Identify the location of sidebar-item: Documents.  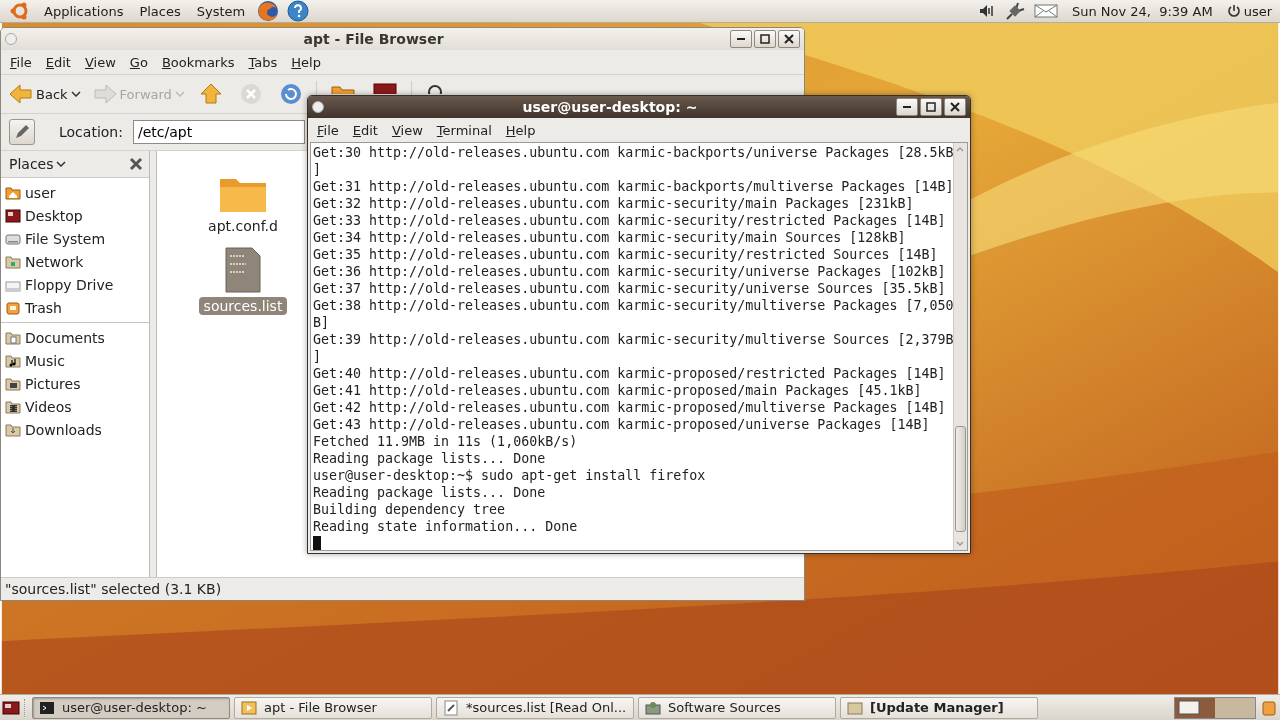
(75, 337).